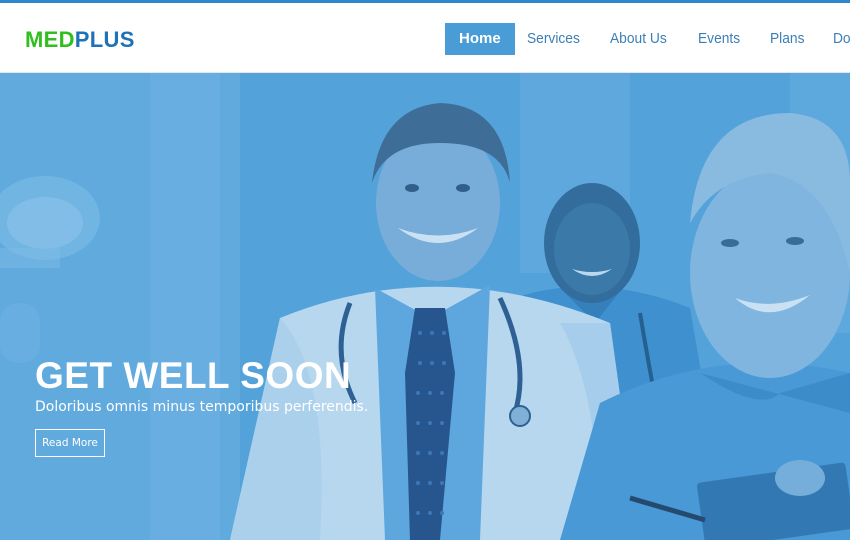 The image size is (850, 540). What do you see at coordinates (50, 39) in the screenshot?
I see `logo-text-med: MED` at bounding box center [50, 39].